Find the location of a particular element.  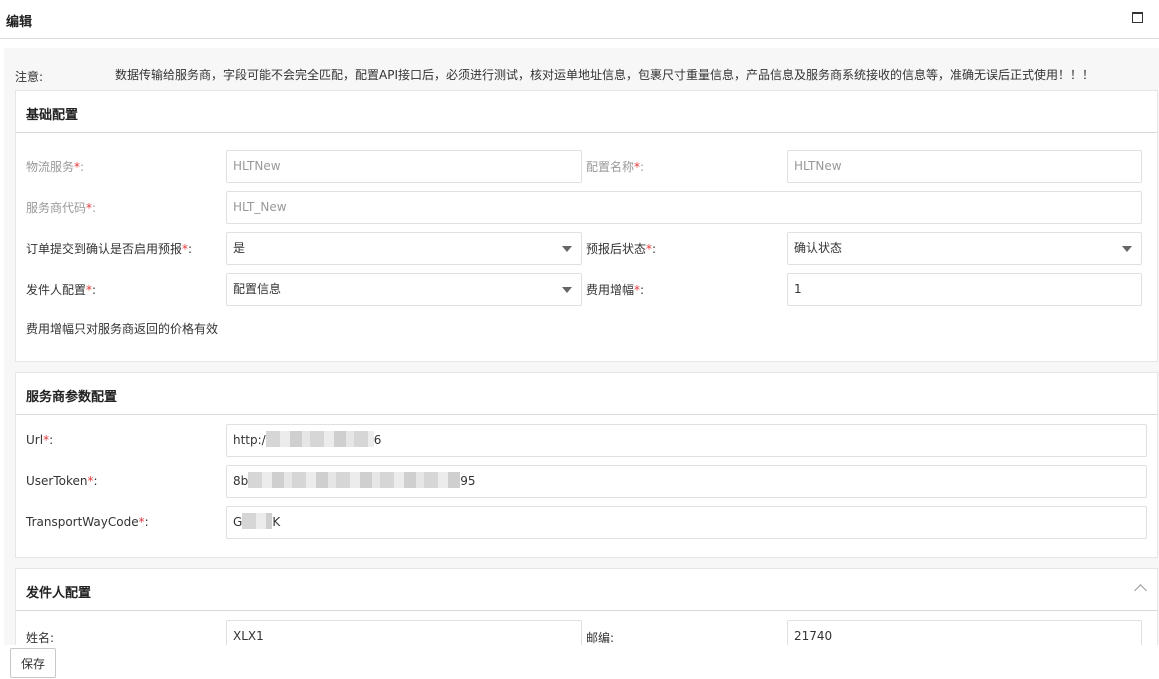

maximize-icon is located at coordinates (1137, 17).